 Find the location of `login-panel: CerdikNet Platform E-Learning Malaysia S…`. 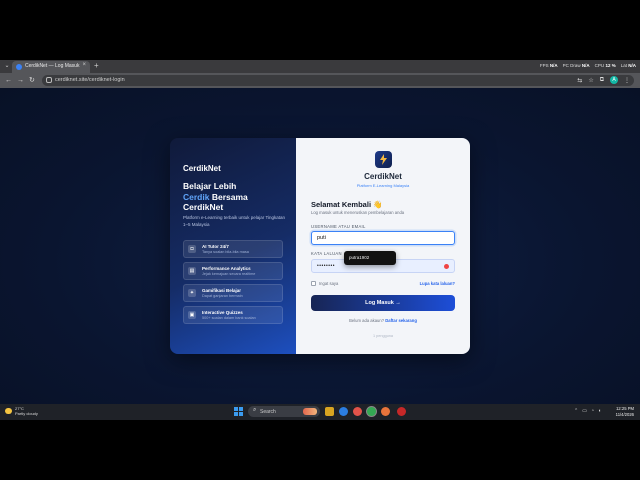

login-panel: CerdikNet Platform E-Learning Malaysia S… is located at coordinates (383, 246).